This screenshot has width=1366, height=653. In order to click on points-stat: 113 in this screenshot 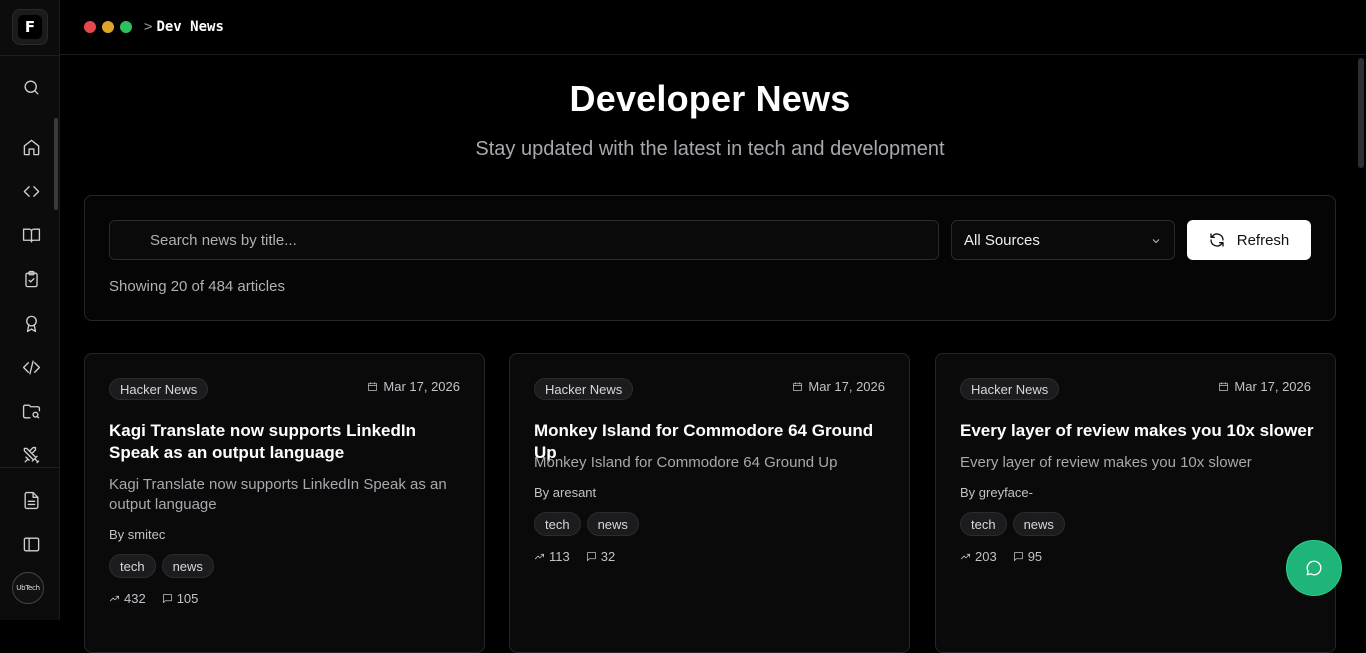, I will do `click(552, 556)`.